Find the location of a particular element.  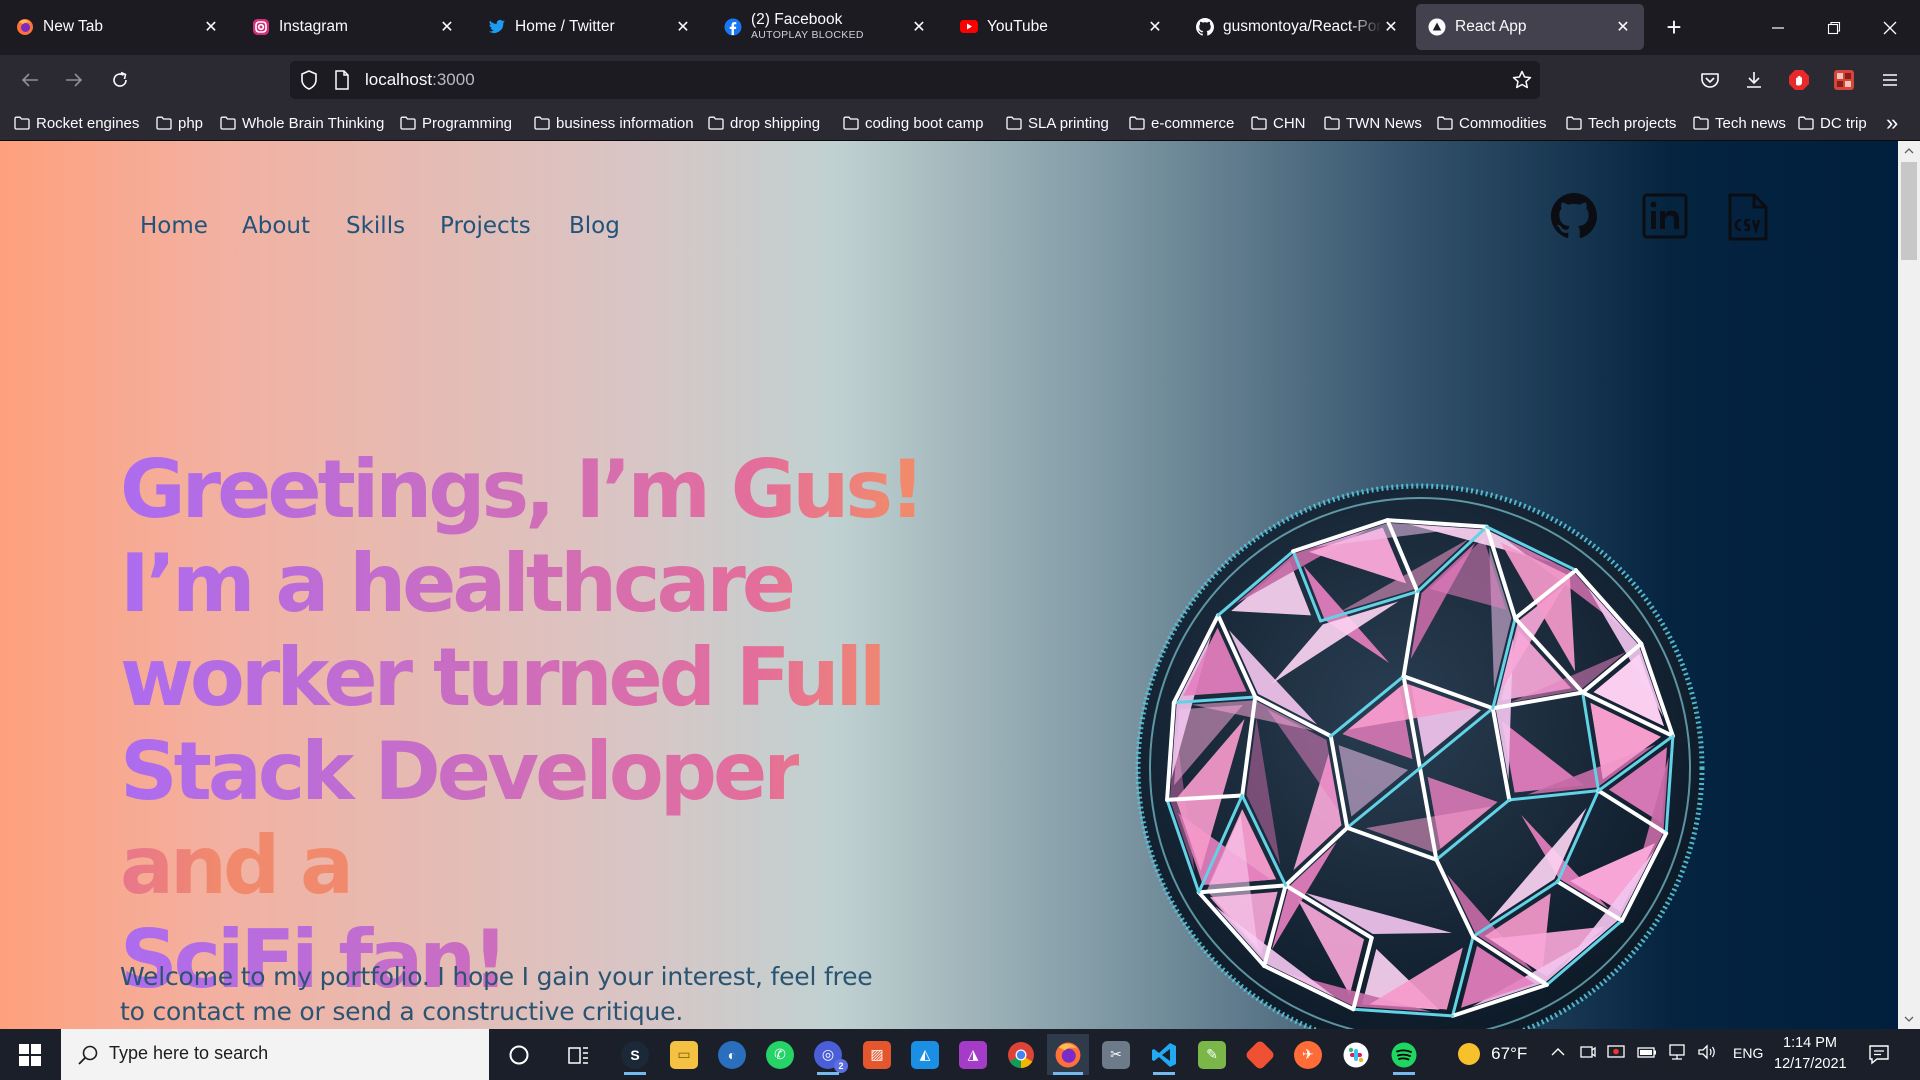

google-chrome-app is located at coordinates (1021, 1054).